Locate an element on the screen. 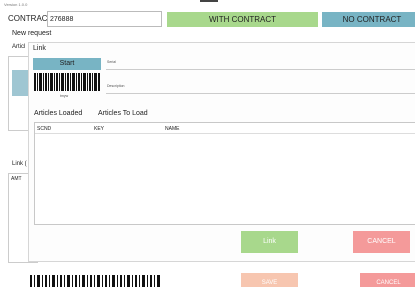 The width and height of the screenshot is (415, 287). version-text: Version 1.0.0 is located at coordinates (16, 4).